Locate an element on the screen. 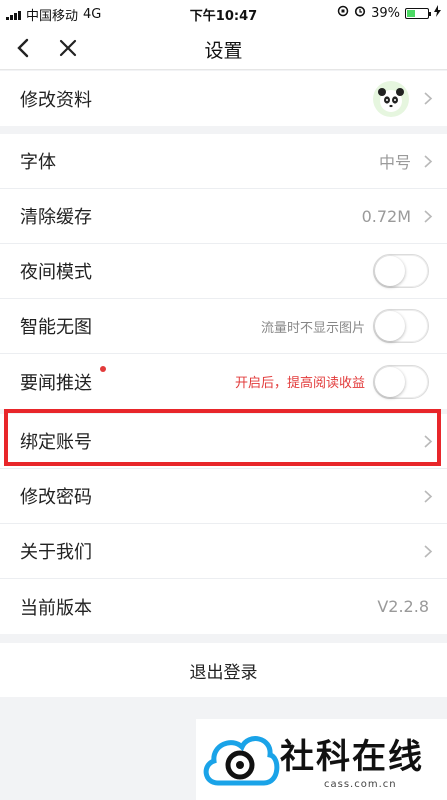 Image resolution: width=447 pixels, height=800 pixels. logout-label: 退出登录 is located at coordinates (223, 672).